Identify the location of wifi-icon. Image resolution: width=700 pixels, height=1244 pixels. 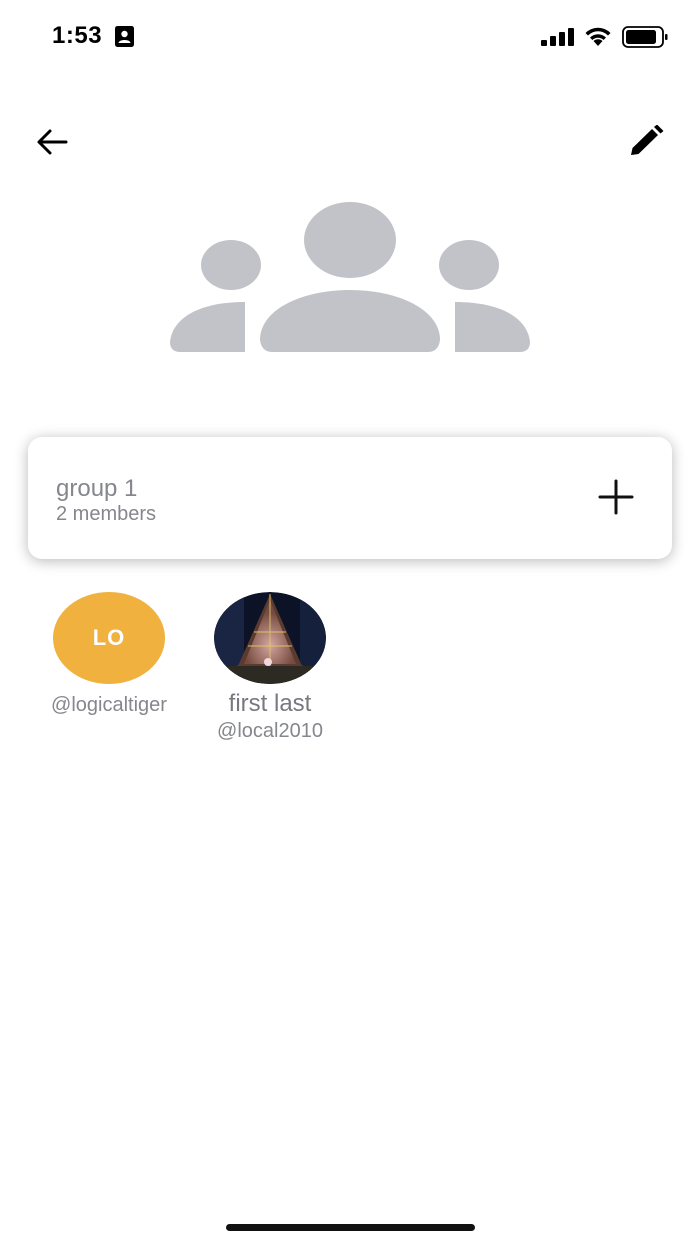
(598, 36).